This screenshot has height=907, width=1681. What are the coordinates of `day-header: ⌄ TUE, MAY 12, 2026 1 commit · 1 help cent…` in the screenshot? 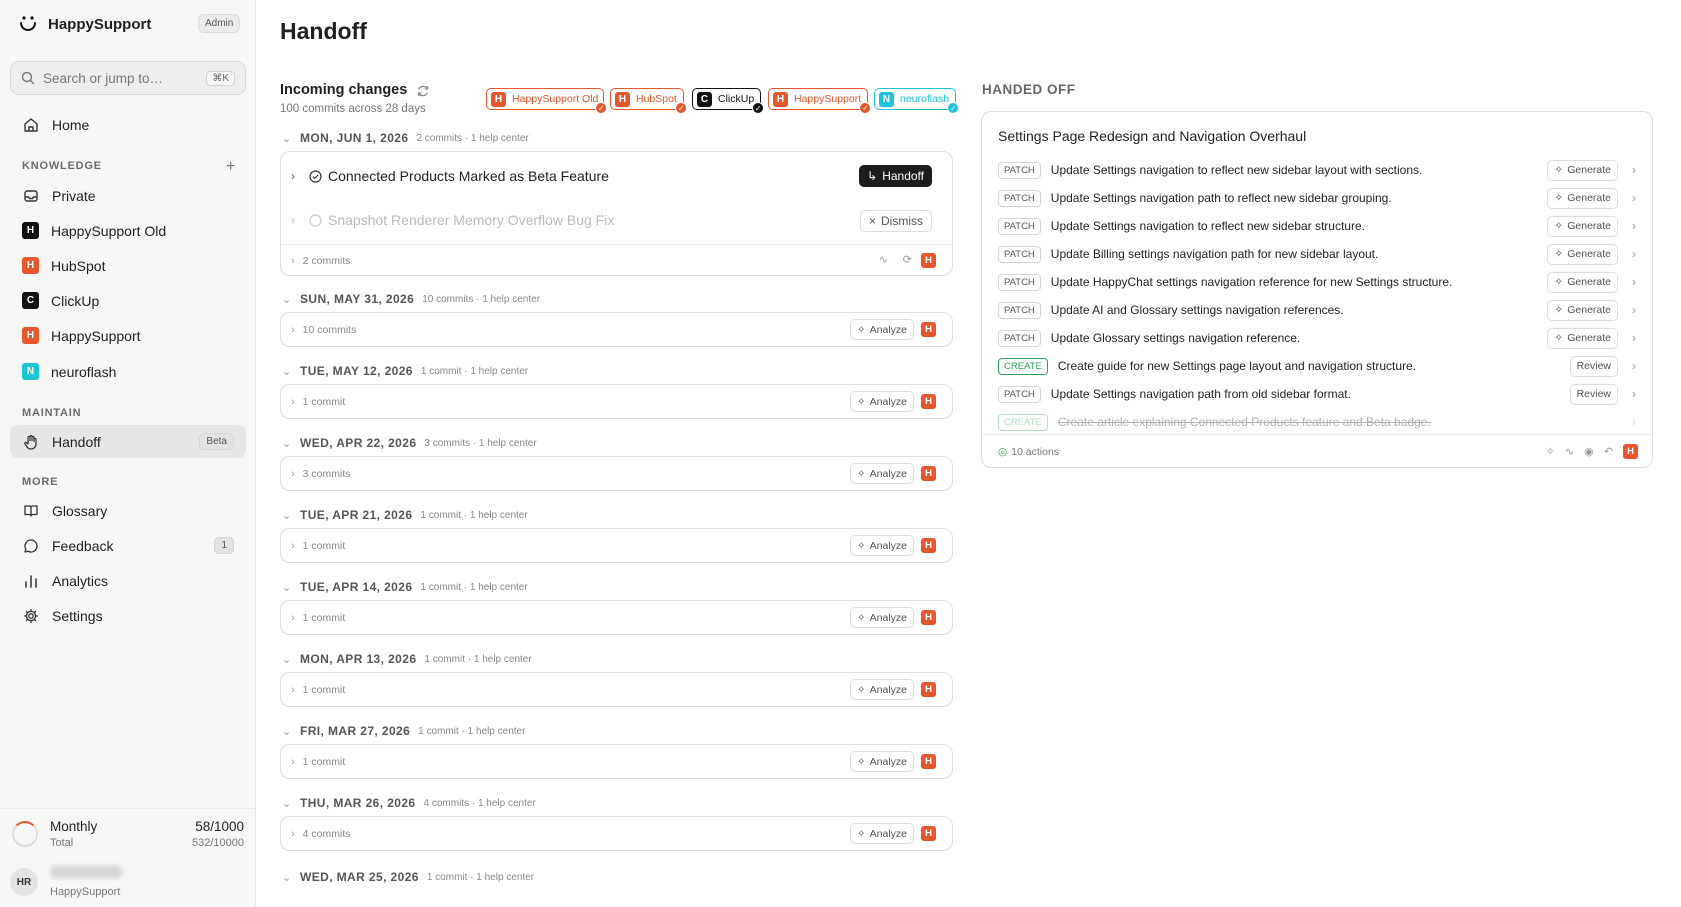 It's located at (405, 371).